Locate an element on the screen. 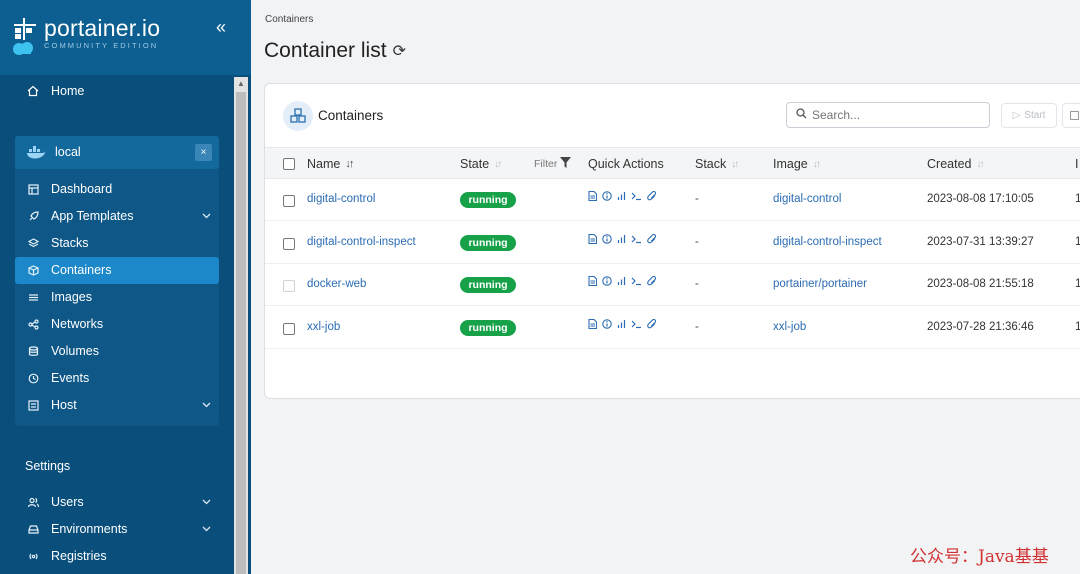  portainer-logo: portainer.io COMMUNITY EDITION is located at coordinates (86, 36).